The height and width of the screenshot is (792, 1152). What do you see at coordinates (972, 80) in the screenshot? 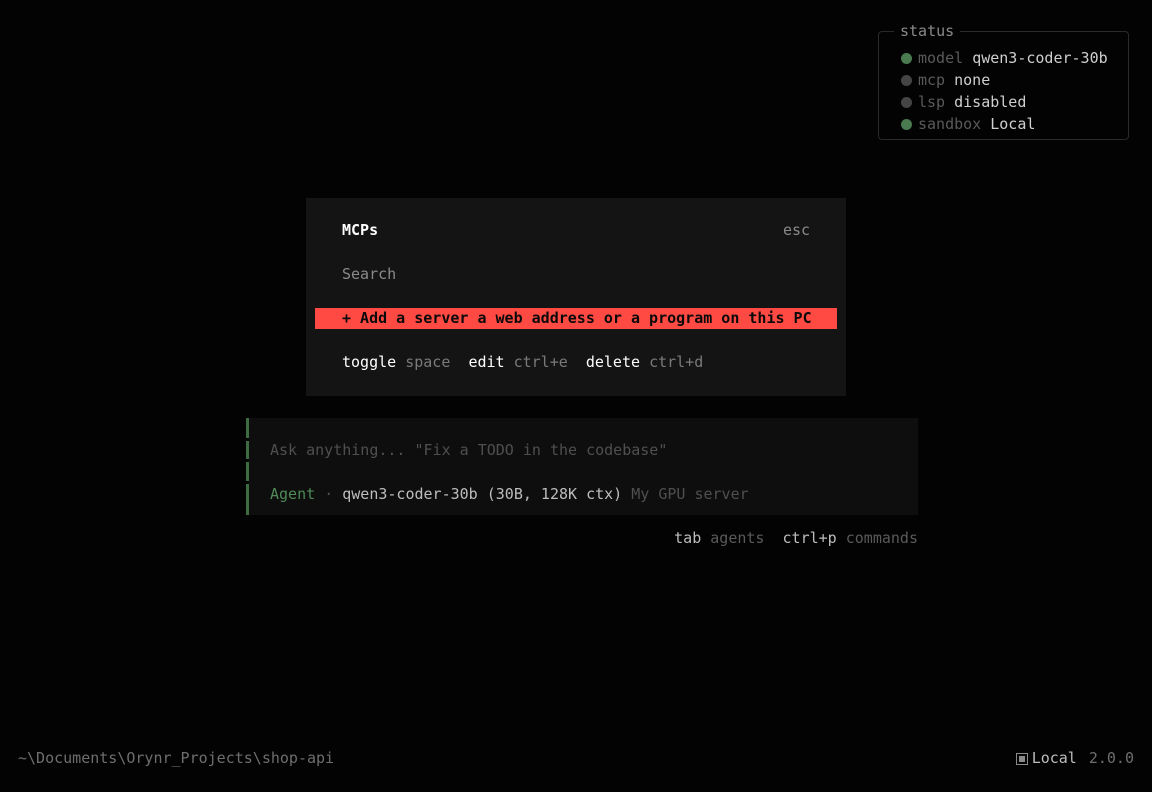
I see `status-value: none` at bounding box center [972, 80].